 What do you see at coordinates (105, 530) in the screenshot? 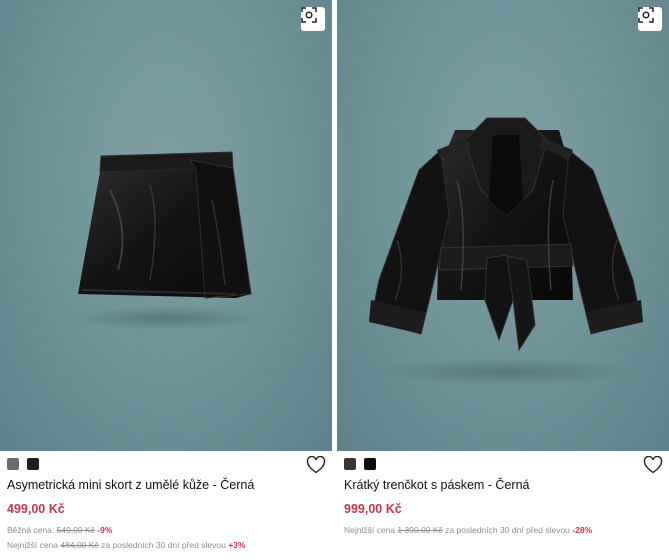
I see `discount-percent: -9%` at bounding box center [105, 530].